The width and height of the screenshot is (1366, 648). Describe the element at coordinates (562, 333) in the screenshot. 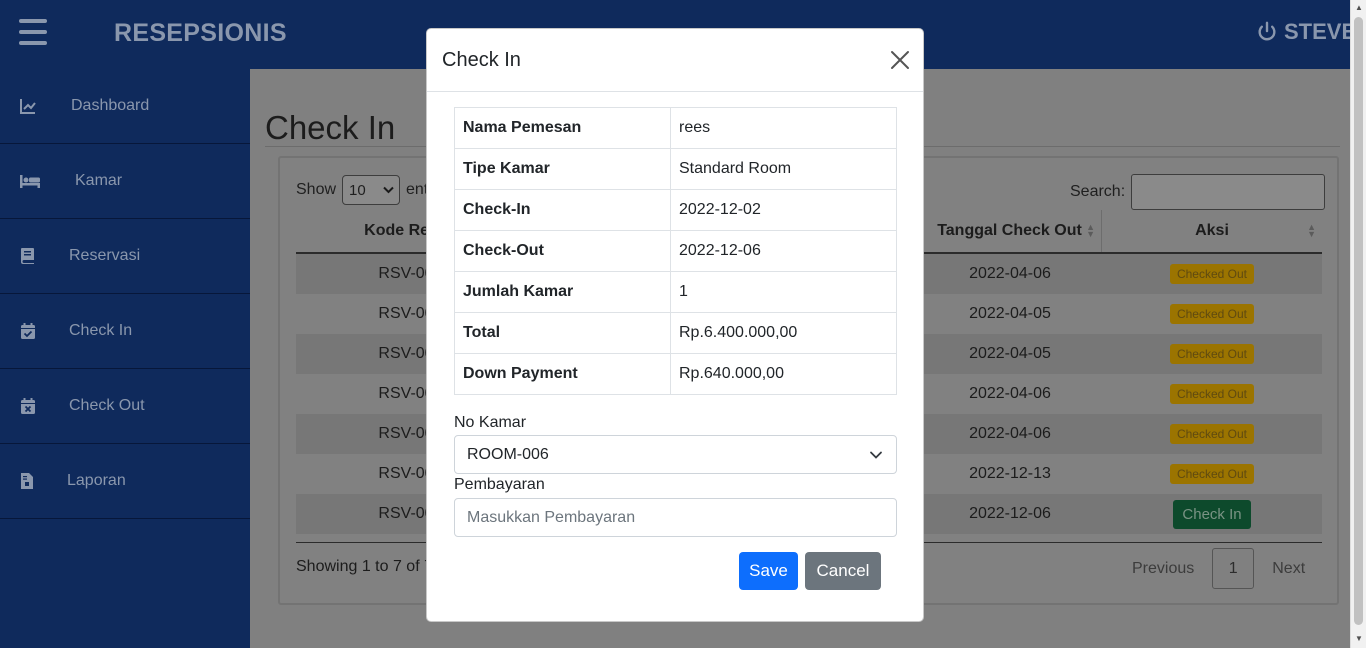

I see `detail-key: Total` at that location.